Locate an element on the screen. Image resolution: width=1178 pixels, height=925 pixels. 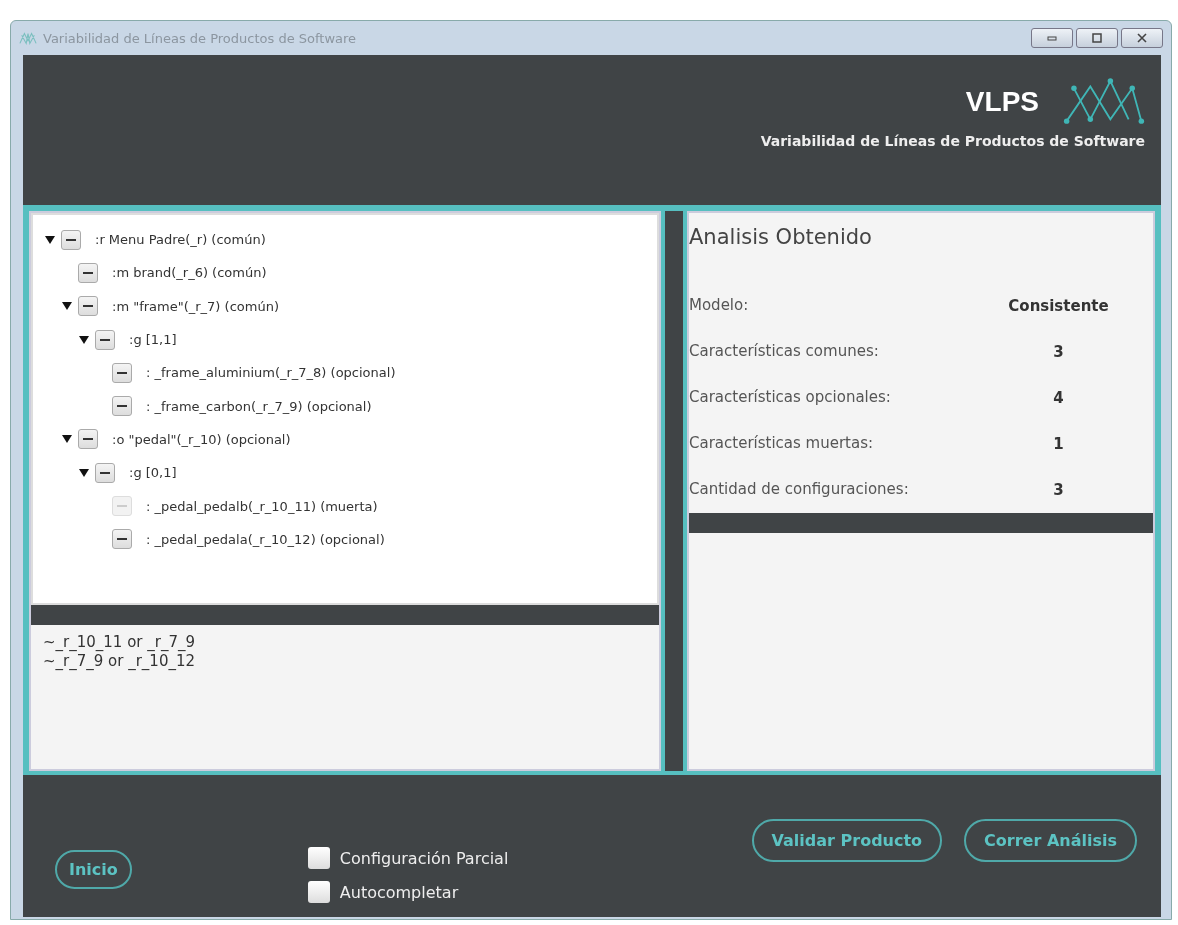
tree-item-label: :m brand(_r_6) (común) is located at coordinates (189, 273).